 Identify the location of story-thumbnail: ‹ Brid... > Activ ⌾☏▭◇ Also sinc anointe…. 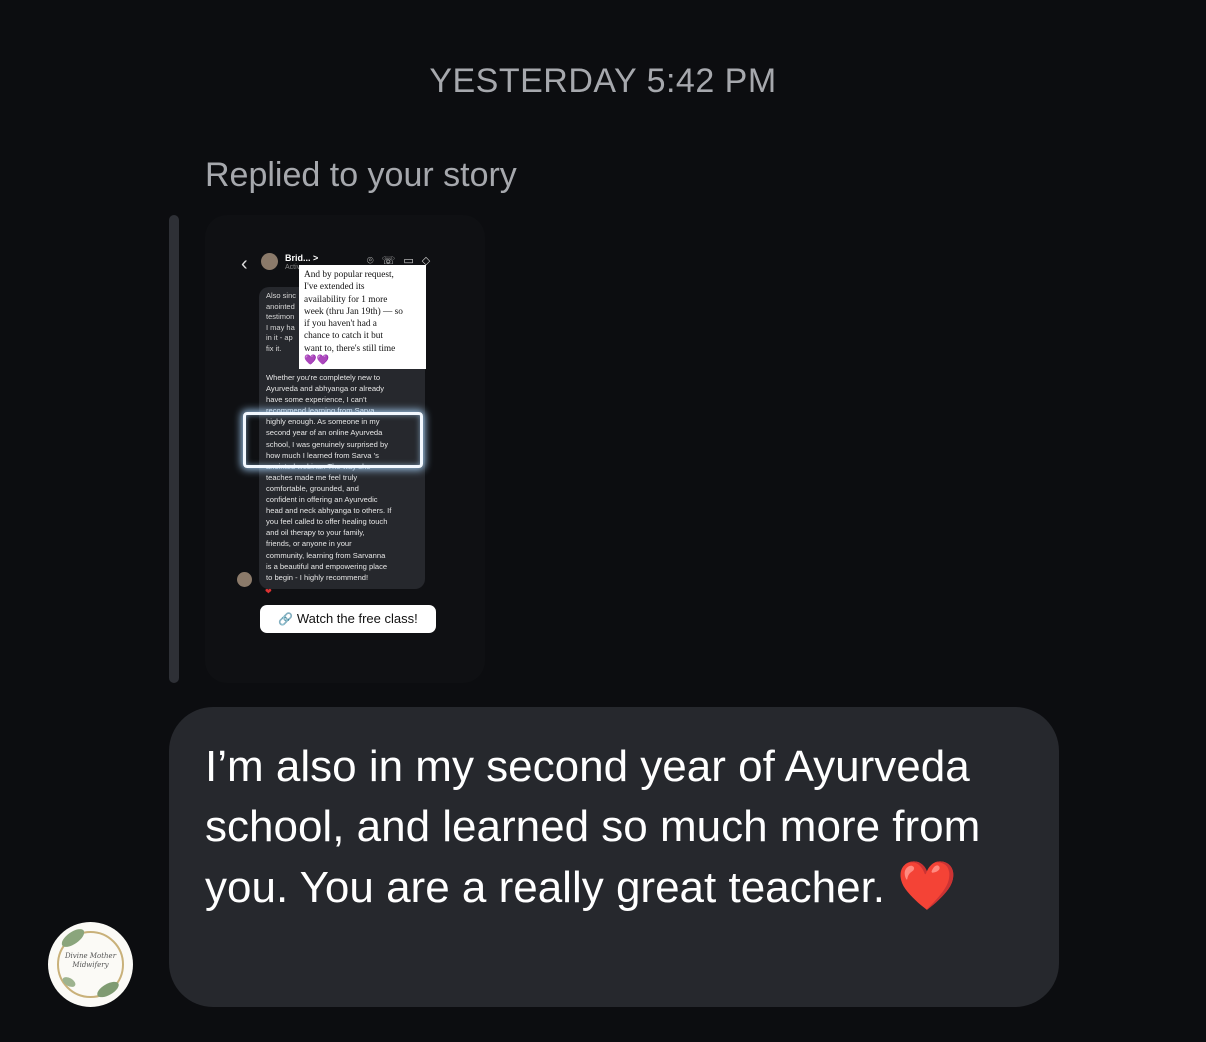
(345, 449).